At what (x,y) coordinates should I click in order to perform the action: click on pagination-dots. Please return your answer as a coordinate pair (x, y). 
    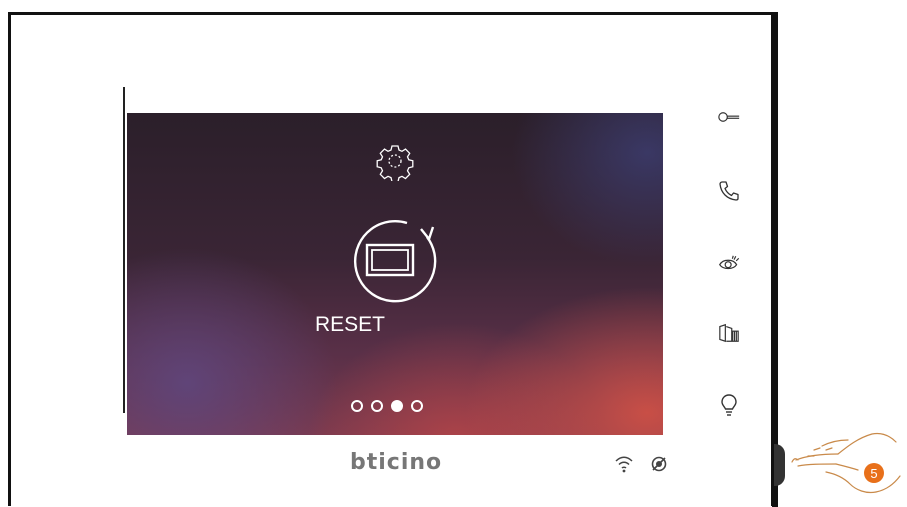
    Looking at the image, I should click on (387, 406).